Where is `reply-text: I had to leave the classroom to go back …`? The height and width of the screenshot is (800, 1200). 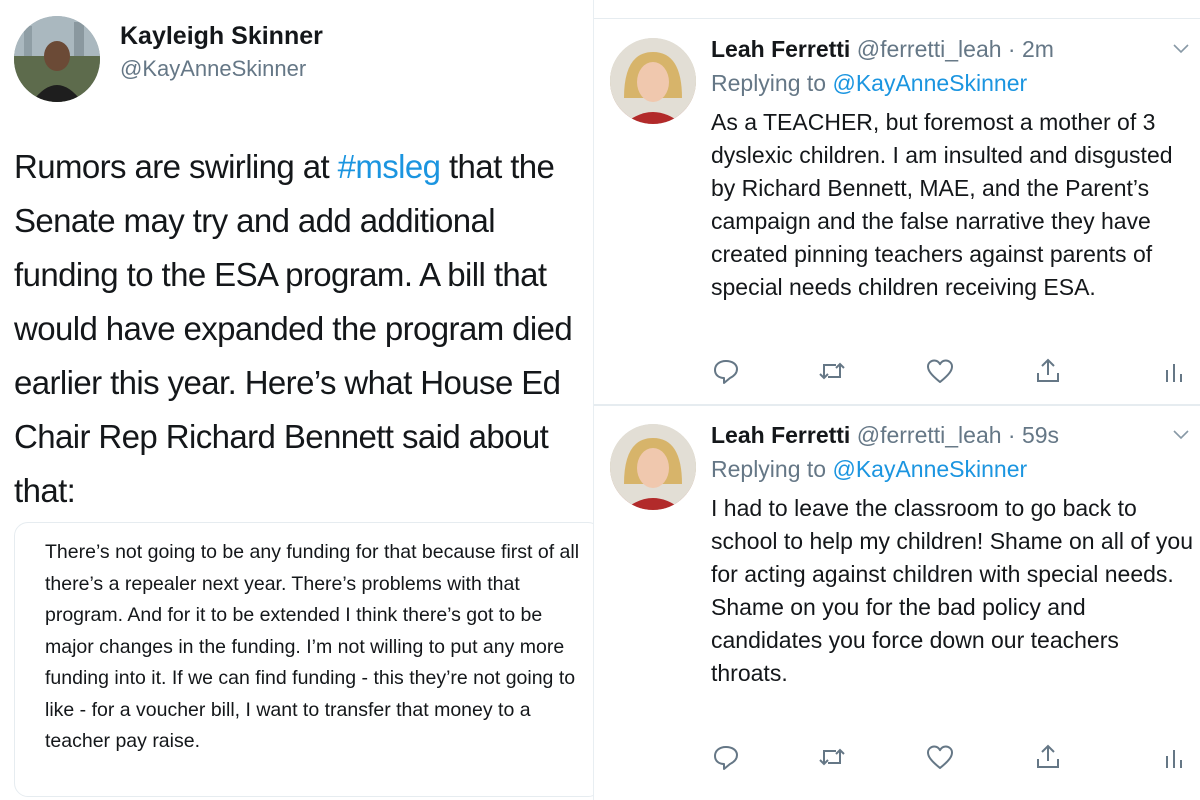
reply-text: I had to leave the classroom to go back … is located at coordinates (952, 590).